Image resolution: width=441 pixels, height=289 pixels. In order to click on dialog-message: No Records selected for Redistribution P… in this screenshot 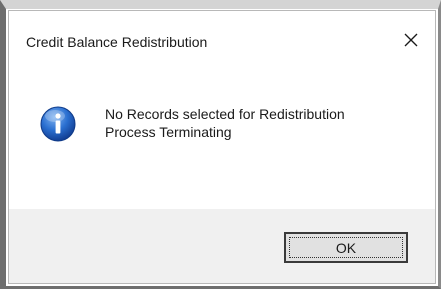, I will do `click(225, 123)`.